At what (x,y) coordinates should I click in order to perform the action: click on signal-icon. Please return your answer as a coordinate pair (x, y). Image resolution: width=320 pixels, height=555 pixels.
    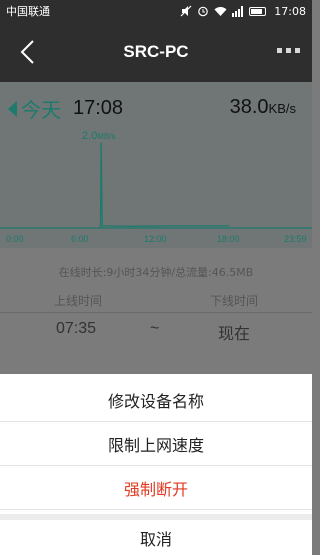
    Looking at the image, I should click on (238, 11).